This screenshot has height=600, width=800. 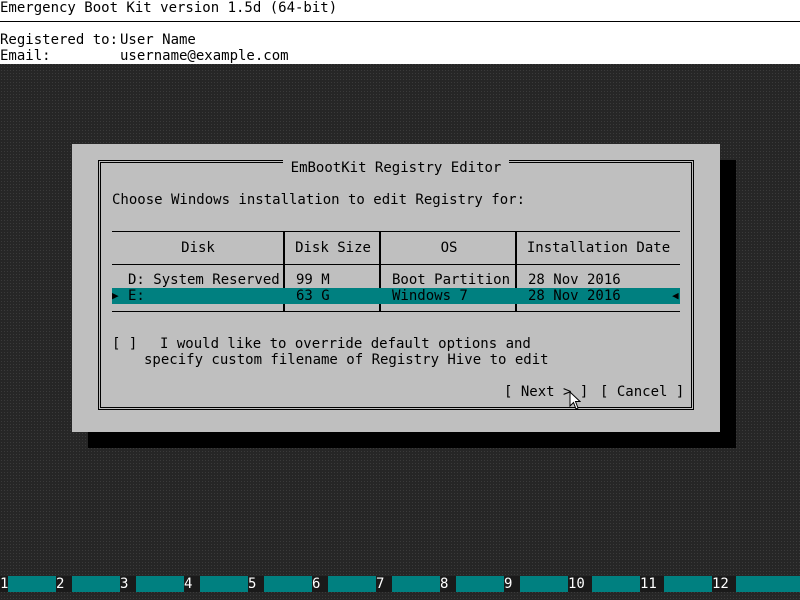 What do you see at coordinates (169, 8) in the screenshot?
I see `app-title: Emergency Boot Kit version 1.5d (64-bit)` at bounding box center [169, 8].